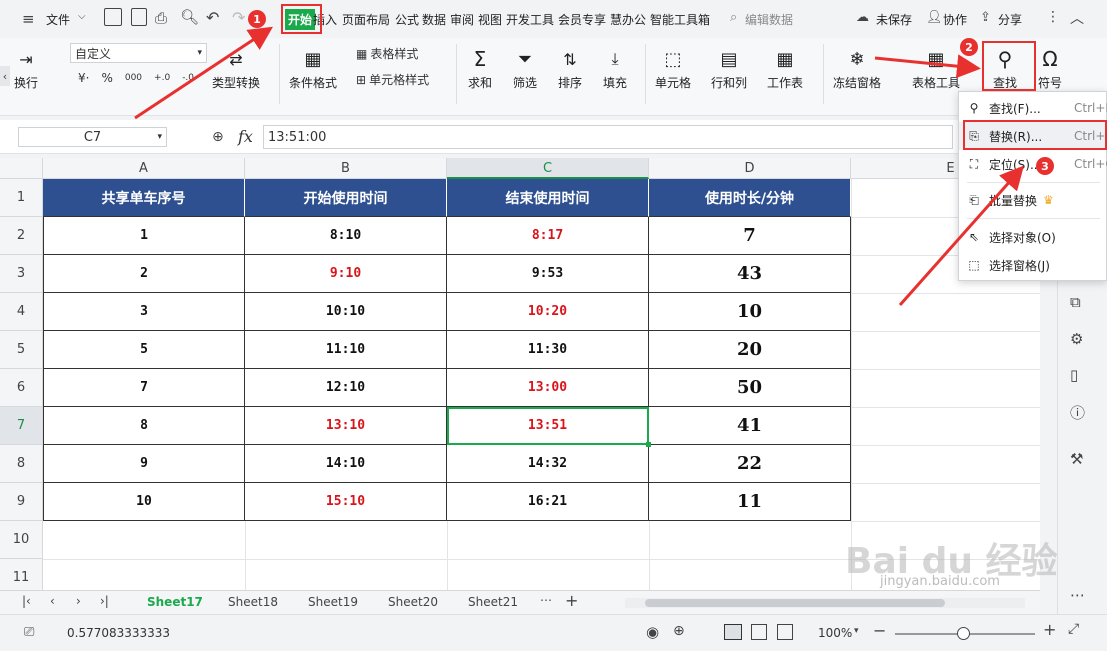  I want to click on step-badge-2: 2, so click(969, 47).